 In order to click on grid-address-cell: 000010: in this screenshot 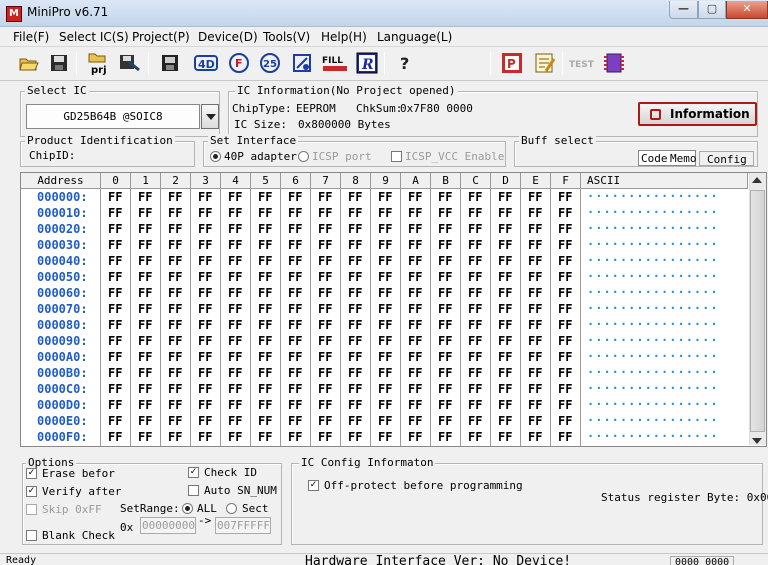, I will do `click(62, 213)`.